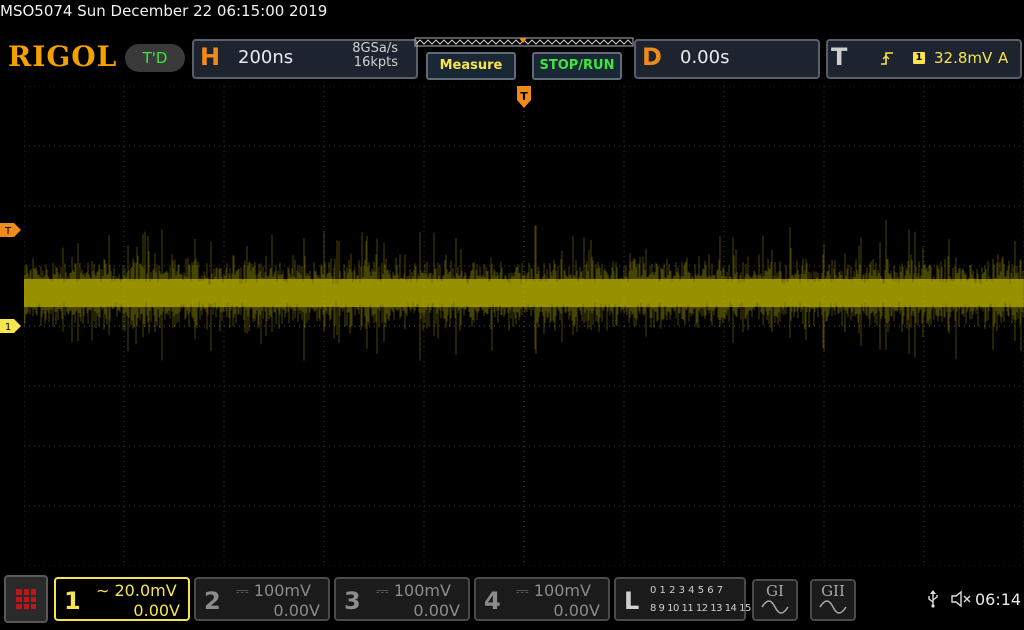 This screenshot has width=1024, height=630. I want to click on logic-analyzer-box: L 0 1 2 3 4 5 6 7 8 9 10 11 12 13 14 15, so click(682, 599).